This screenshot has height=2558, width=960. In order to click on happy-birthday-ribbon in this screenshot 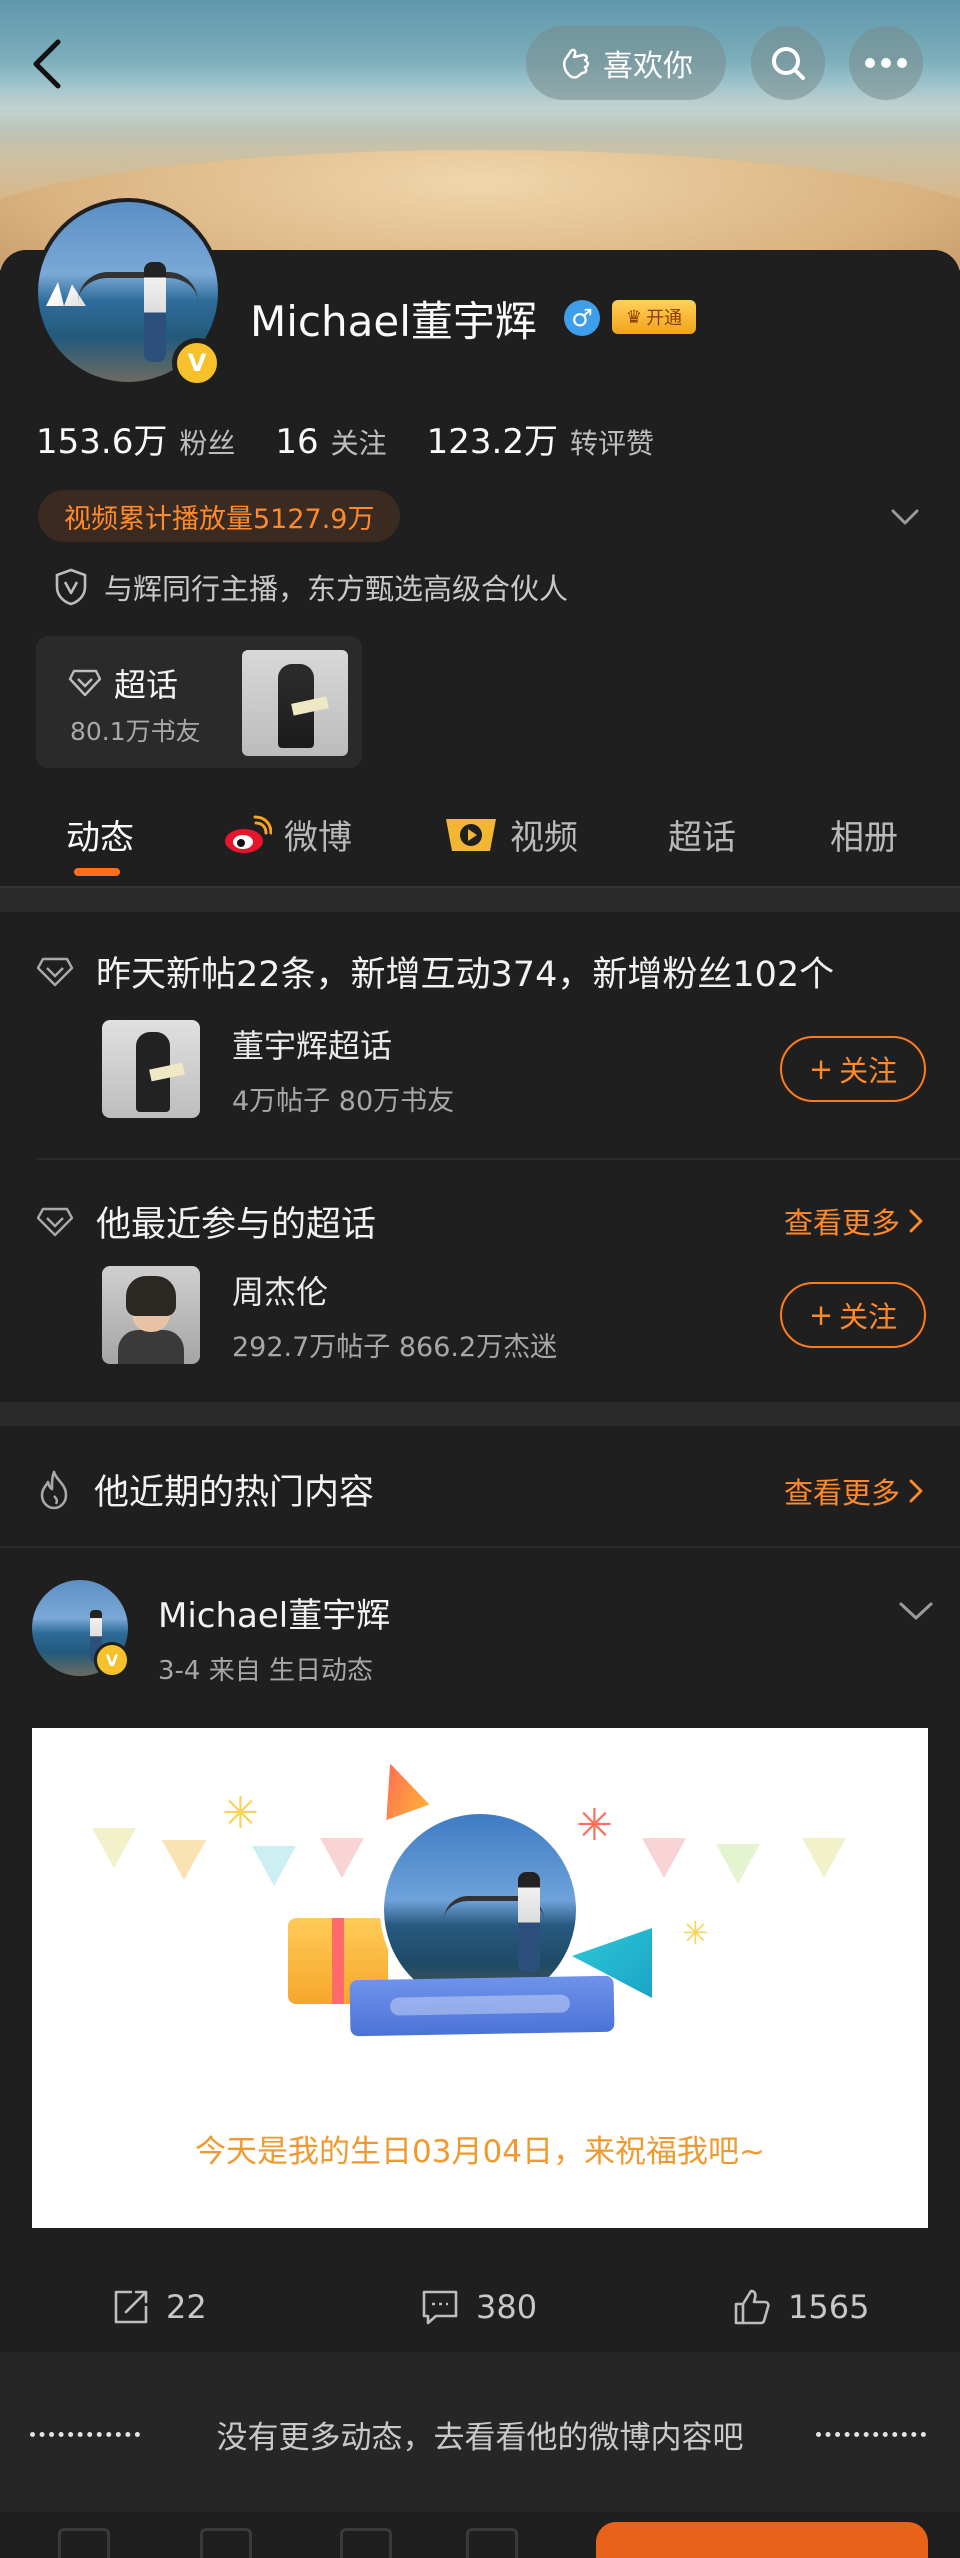, I will do `click(482, 2006)`.